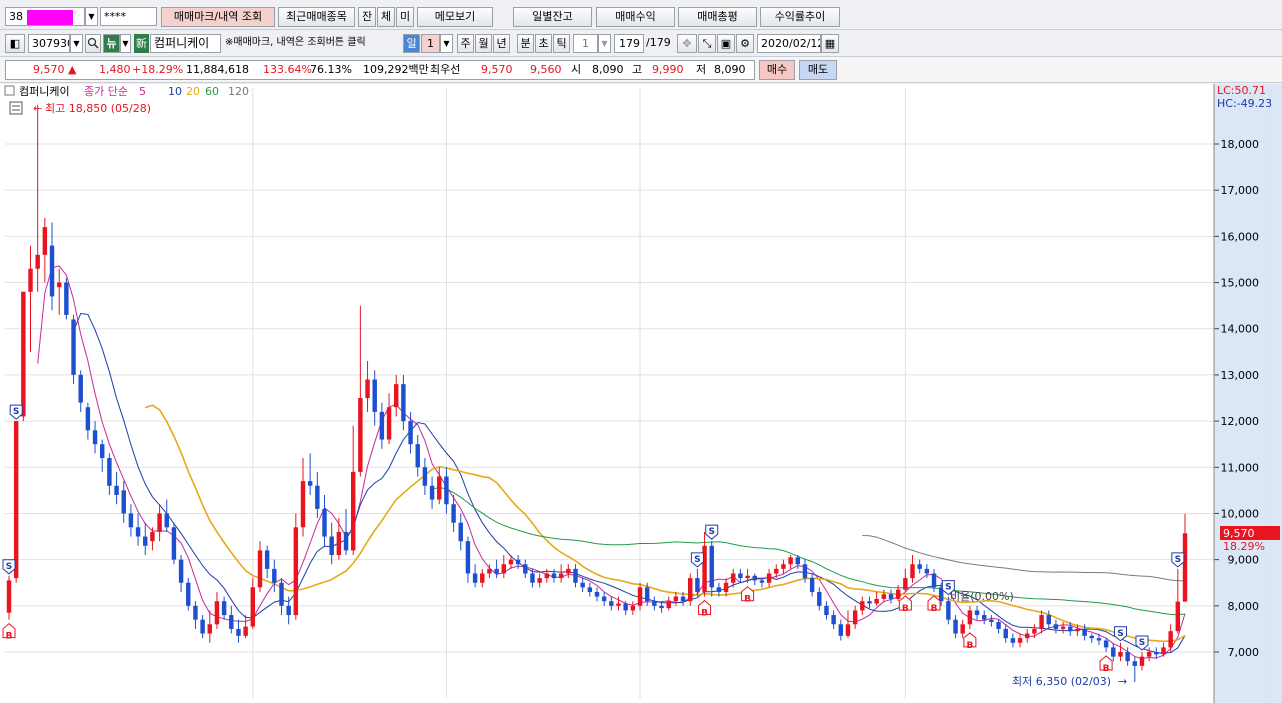  I want to click on panel-toggle-icon: ◧, so click(15, 43).